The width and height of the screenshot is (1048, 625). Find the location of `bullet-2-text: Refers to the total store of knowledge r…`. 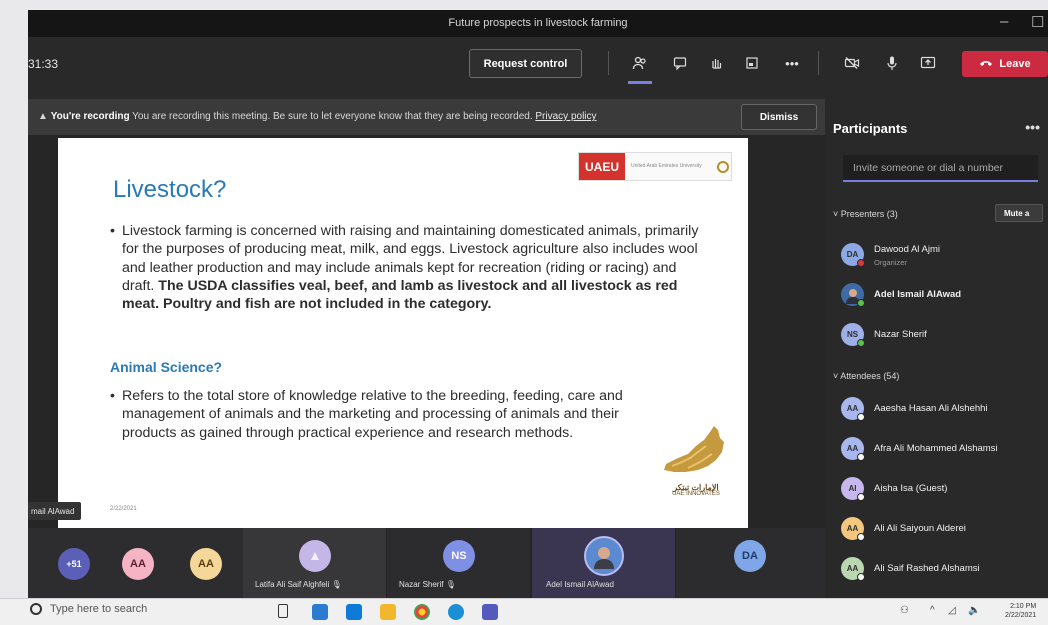

bullet-2-text: Refers to the total store of knowledge r… is located at coordinates (372, 414).